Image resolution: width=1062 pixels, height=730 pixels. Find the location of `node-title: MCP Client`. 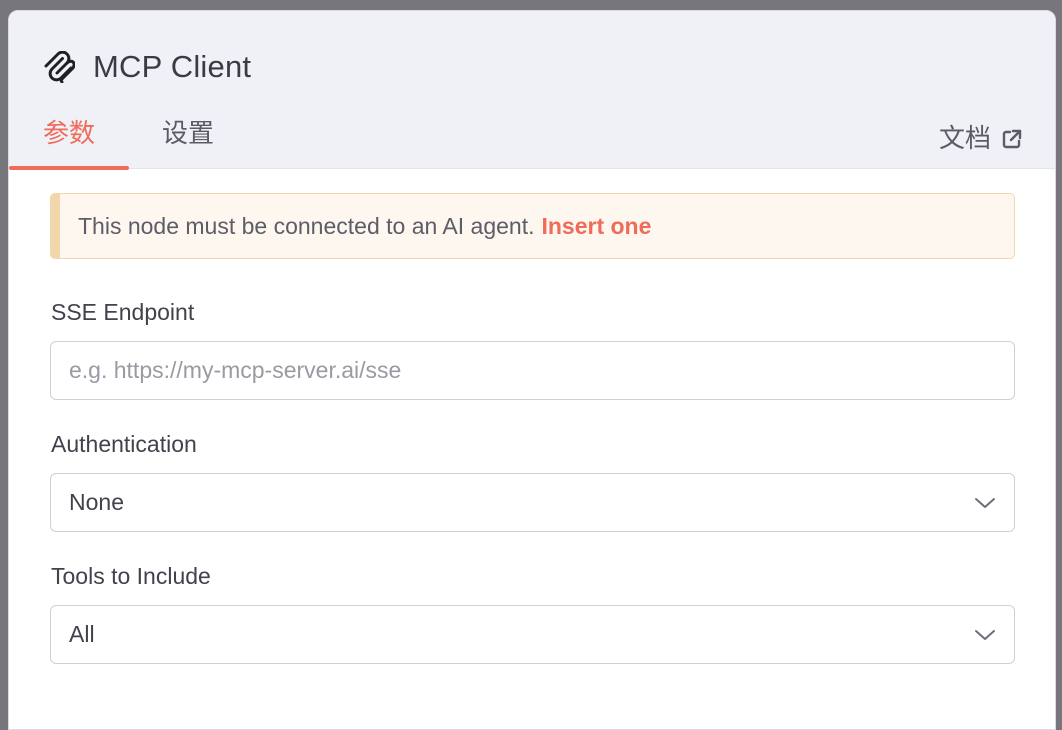

node-title: MCP Client is located at coordinates (172, 66).